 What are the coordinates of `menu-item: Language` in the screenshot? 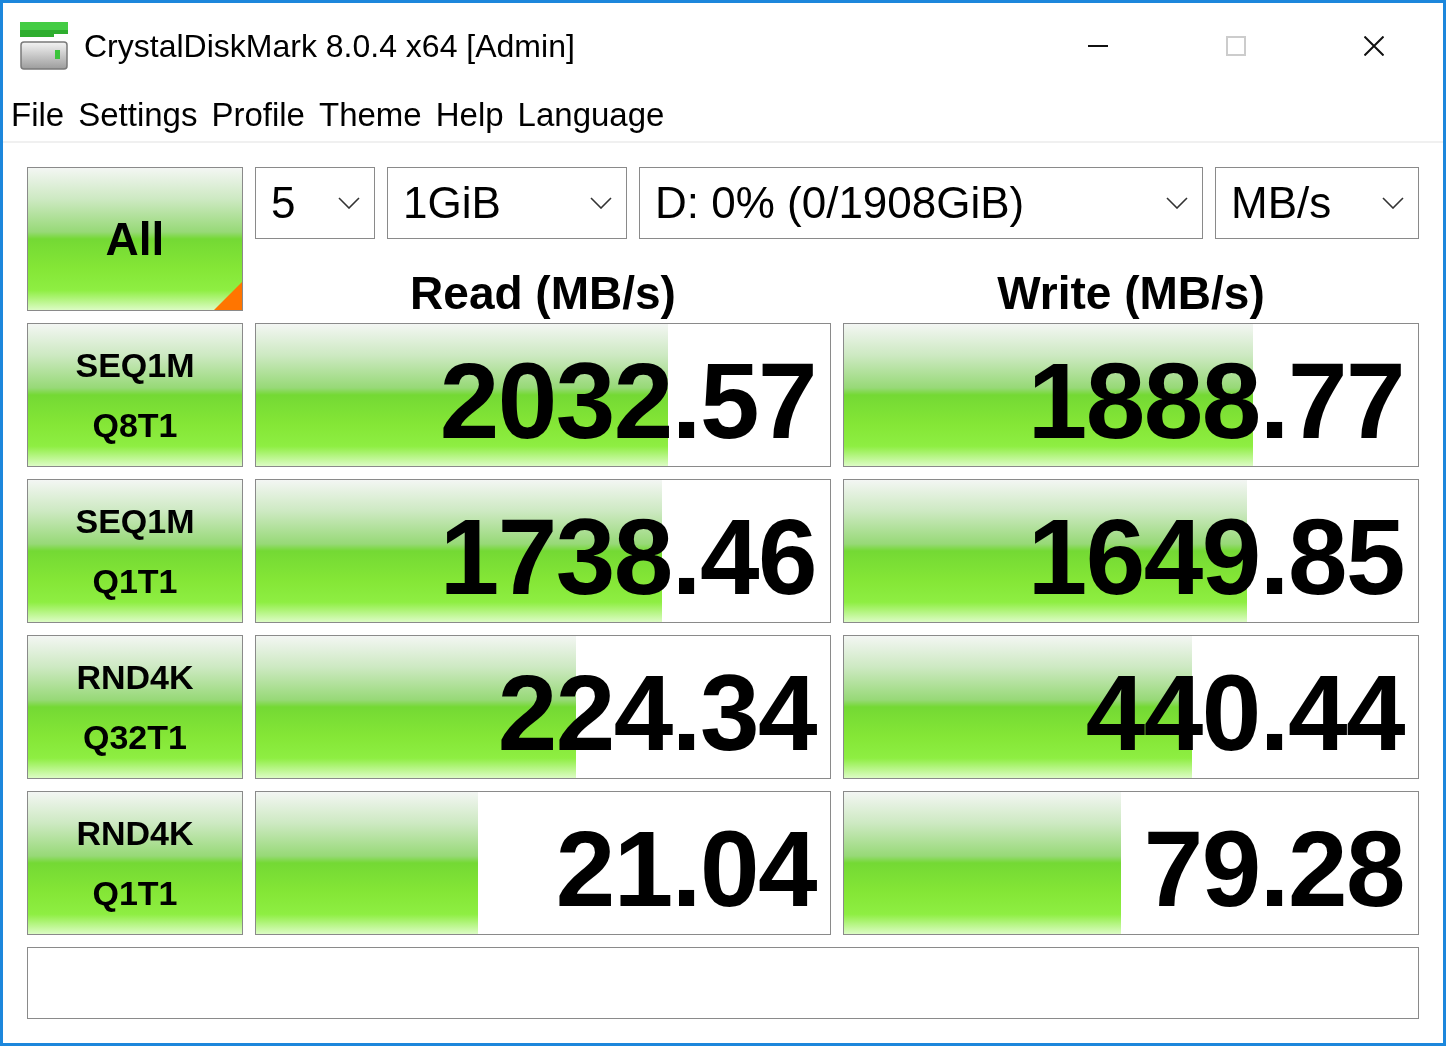 It's located at (591, 114).